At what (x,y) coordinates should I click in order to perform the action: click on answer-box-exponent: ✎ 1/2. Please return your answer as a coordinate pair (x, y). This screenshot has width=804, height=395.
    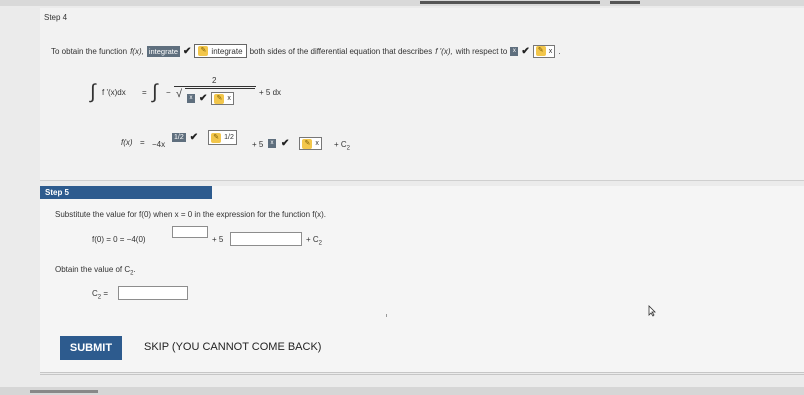
    Looking at the image, I should click on (222, 137).